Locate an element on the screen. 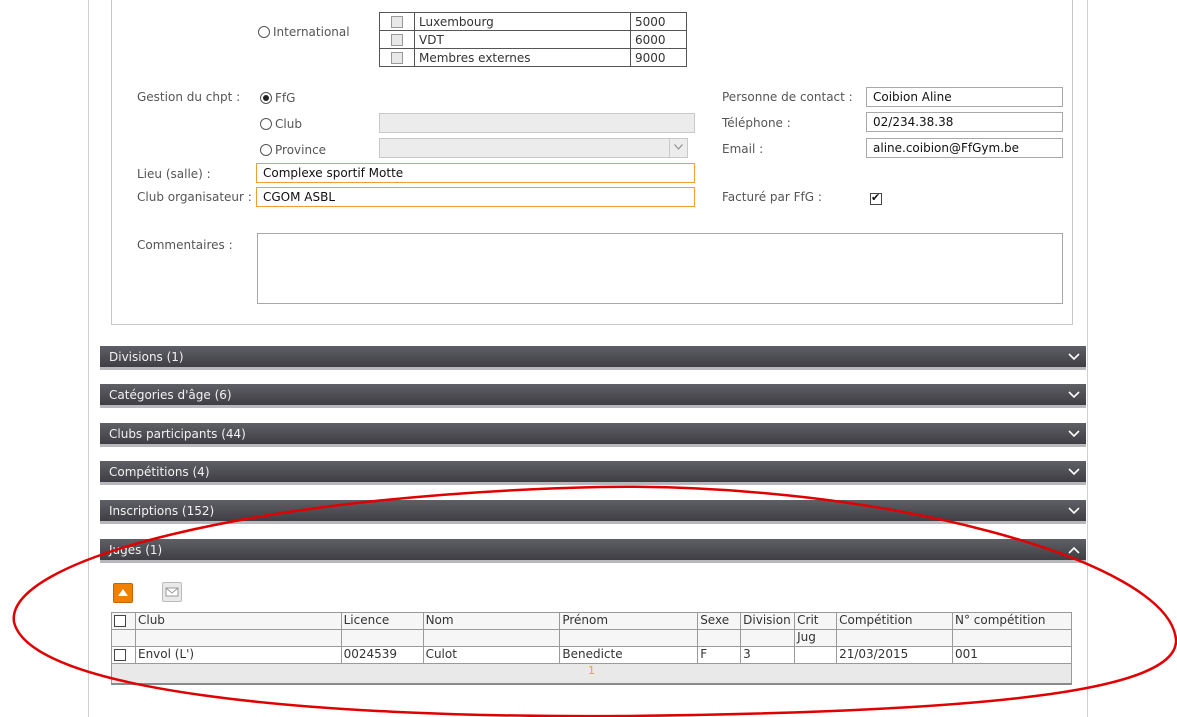 This screenshot has height=717, width=1177. col-competition: Compétition is located at coordinates (894, 621).